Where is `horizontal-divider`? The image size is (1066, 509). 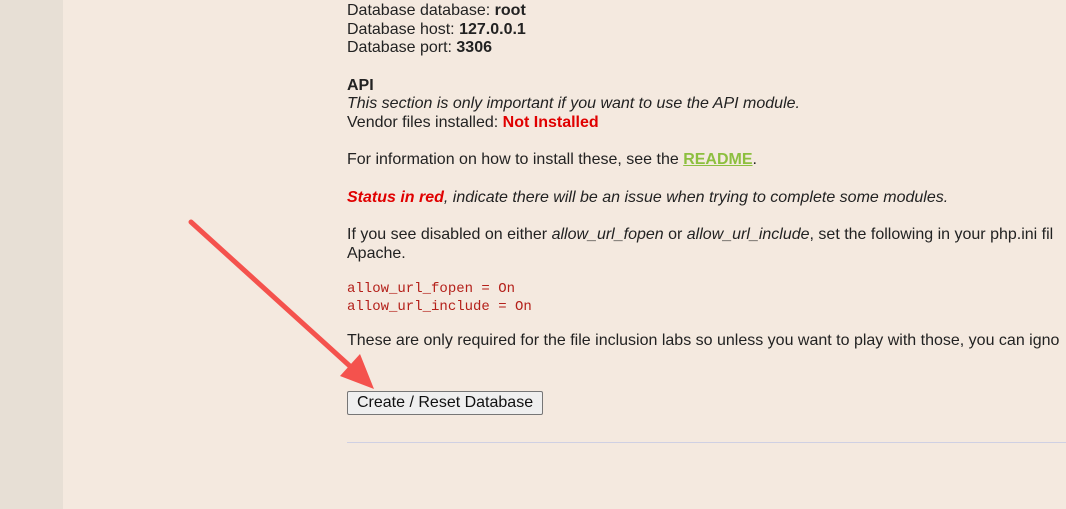
horizontal-divider is located at coordinates (706, 442).